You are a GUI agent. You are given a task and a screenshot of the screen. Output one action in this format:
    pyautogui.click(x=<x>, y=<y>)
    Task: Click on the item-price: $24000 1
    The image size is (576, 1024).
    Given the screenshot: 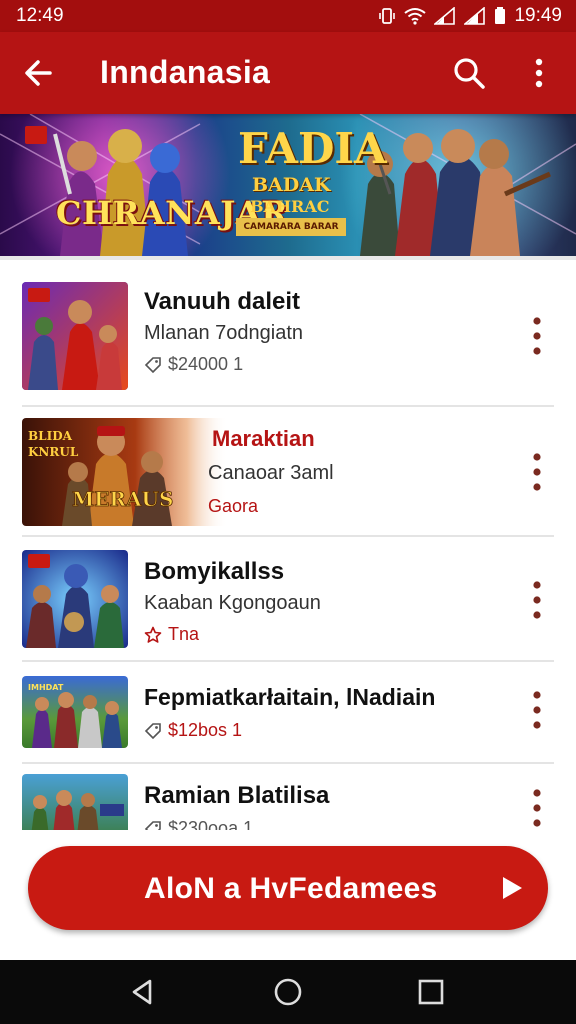 What is the action you would take?
    pyautogui.click(x=206, y=364)
    